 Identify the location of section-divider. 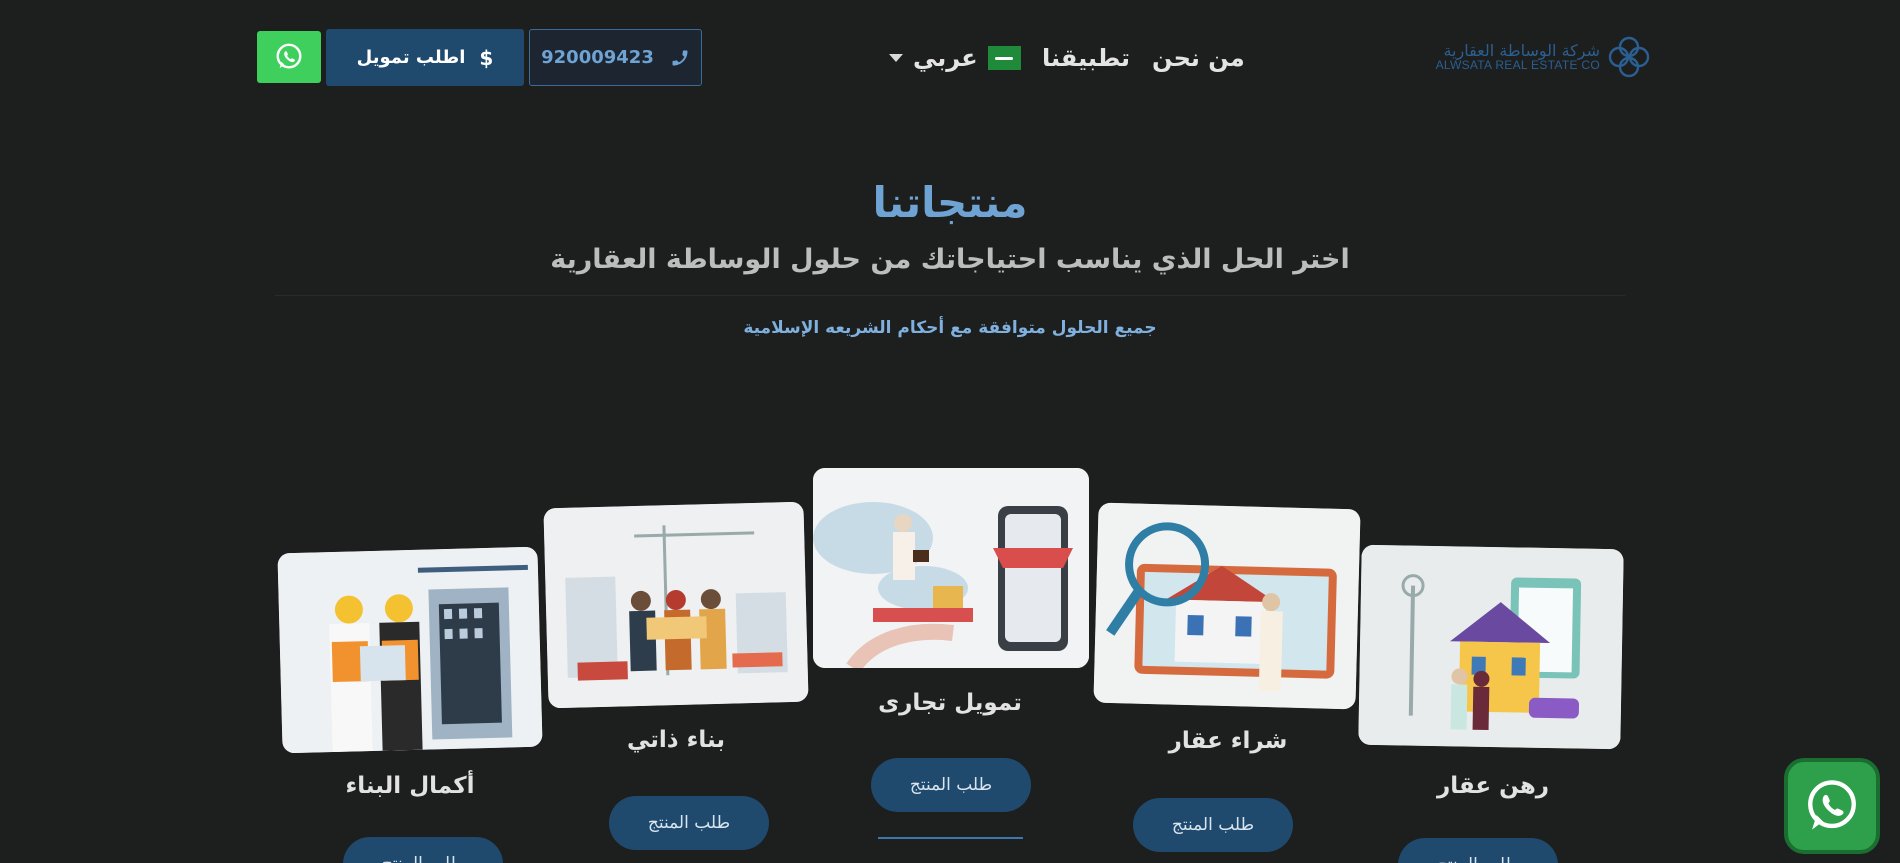
(950, 295).